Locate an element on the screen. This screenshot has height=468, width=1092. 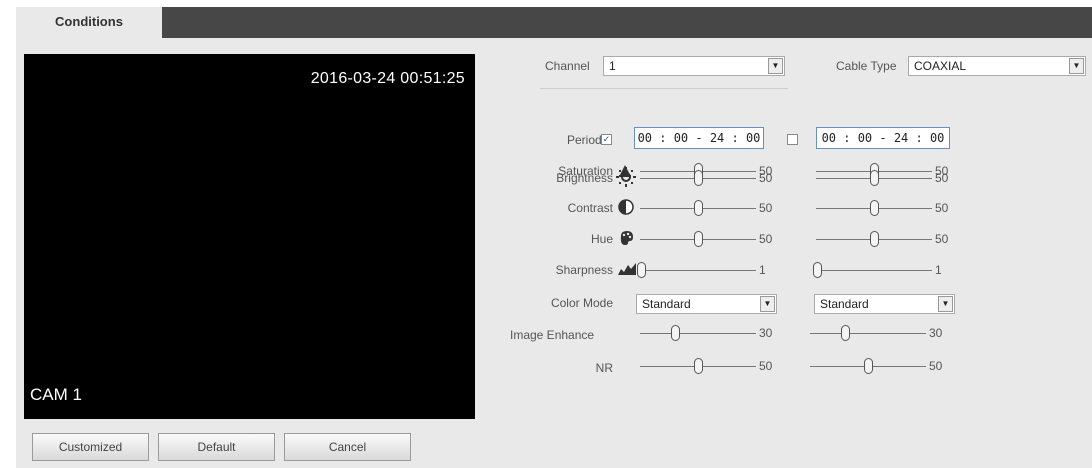
nr-label: NR is located at coordinates (604, 368).